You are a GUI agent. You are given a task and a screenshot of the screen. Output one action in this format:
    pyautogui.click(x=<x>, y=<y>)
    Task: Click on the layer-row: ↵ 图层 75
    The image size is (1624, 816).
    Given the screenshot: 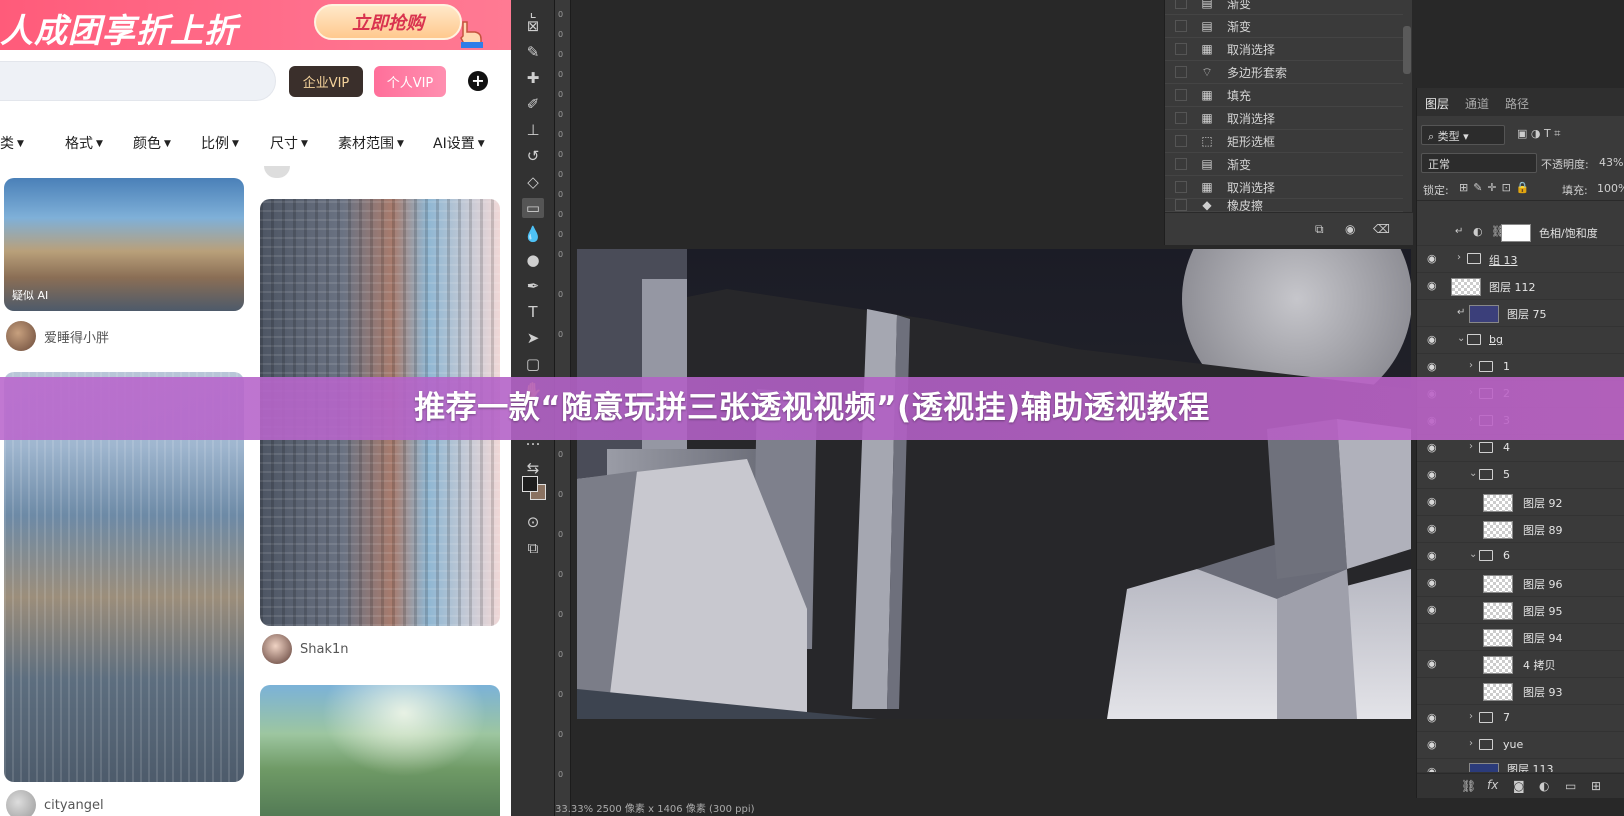 What is the action you would take?
    pyautogui.click(x=1520, y=313)
    